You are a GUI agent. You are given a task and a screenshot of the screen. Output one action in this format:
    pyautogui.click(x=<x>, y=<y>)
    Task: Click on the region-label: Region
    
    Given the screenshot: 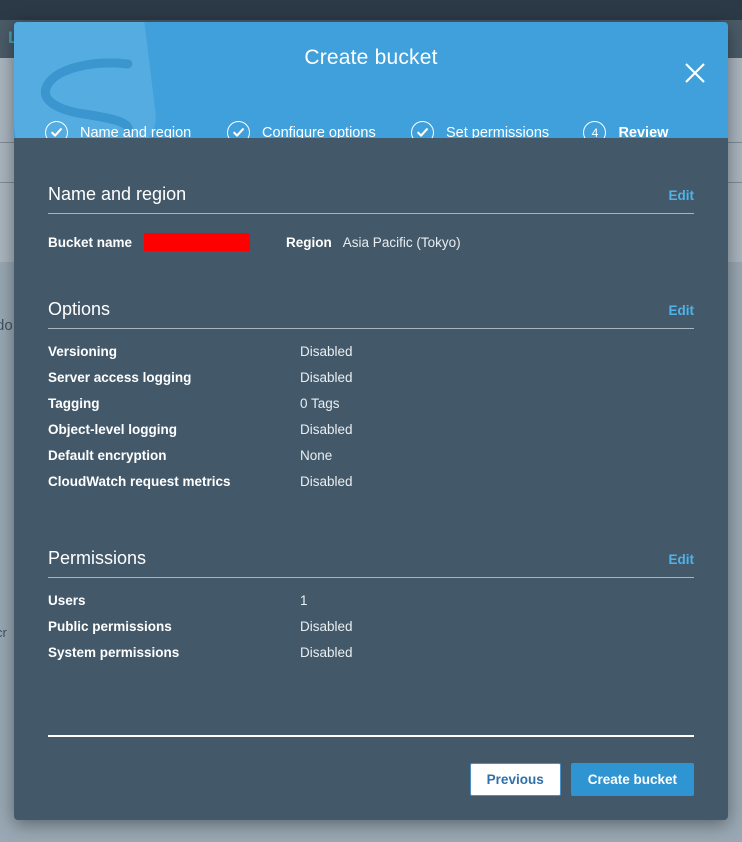 What is the action you would take?
    pyautogui.click(x=309, y=242)
    